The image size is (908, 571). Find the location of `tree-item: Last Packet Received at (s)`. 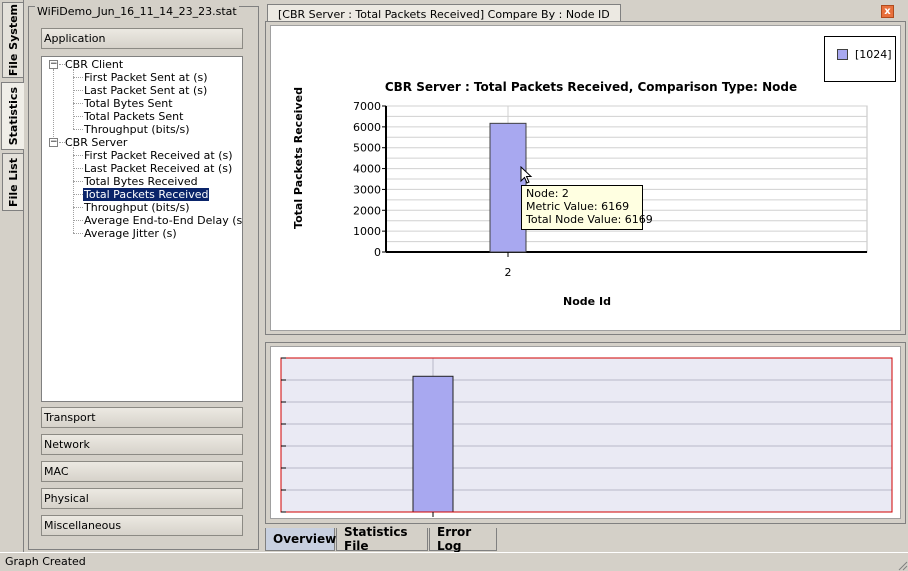

tree-item: Last Packet Received at (s) is located at coordinates (158, 168).